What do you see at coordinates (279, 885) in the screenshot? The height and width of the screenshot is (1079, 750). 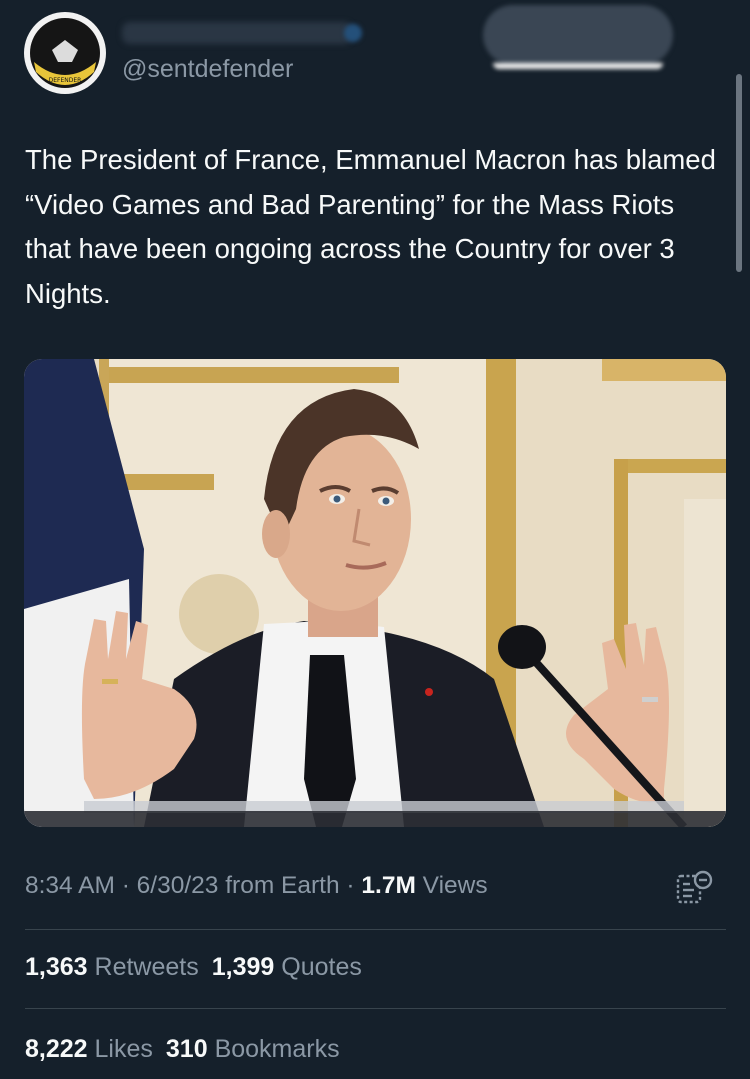 I see `tweet-source: from Earth` at bounding box center [279, 885].